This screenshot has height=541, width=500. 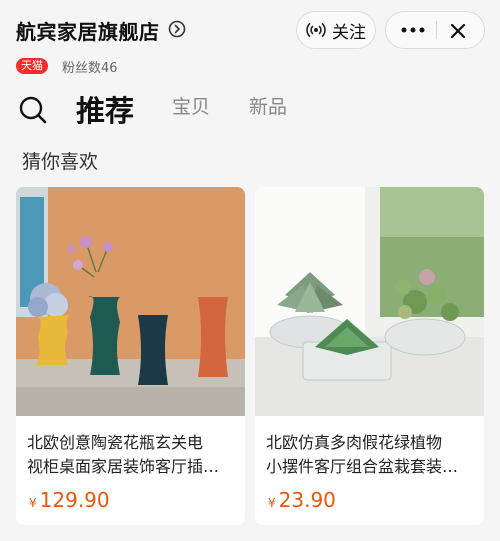 I want to click on mini-program-capsule, so click(x=435, y=30).